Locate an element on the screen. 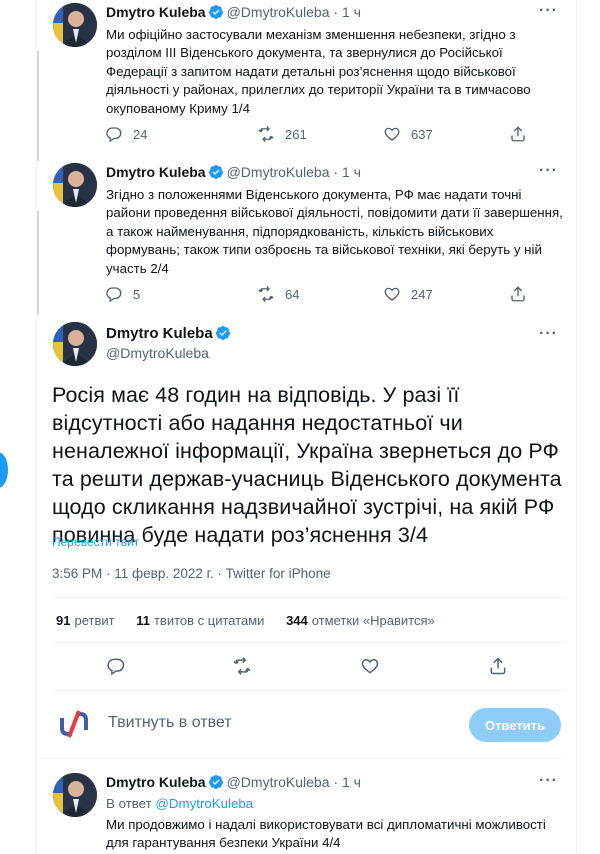 This screenshot has width=600, height=854. retweets-stat: 91 ретвит is located at coordinates (85, 620).